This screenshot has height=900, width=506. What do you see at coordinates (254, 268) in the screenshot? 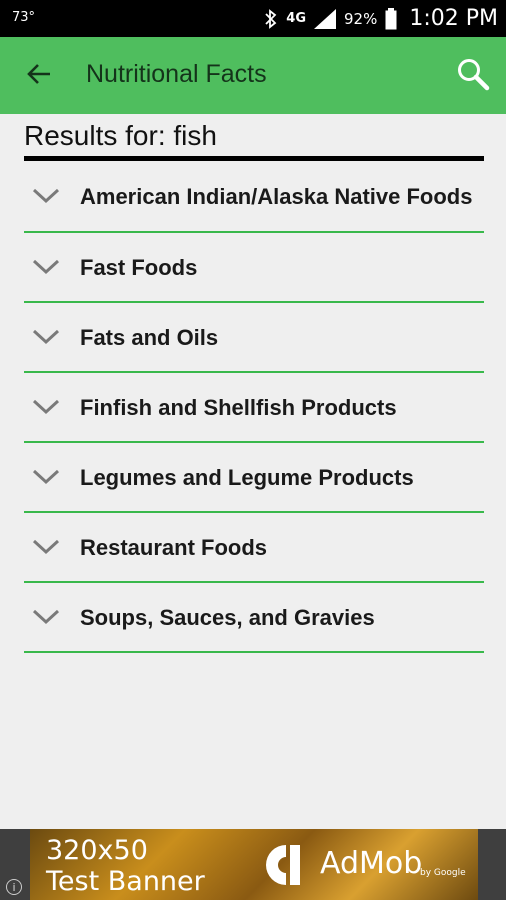
I see `list-item: Fast Foods` at bounding box center [254, 268].